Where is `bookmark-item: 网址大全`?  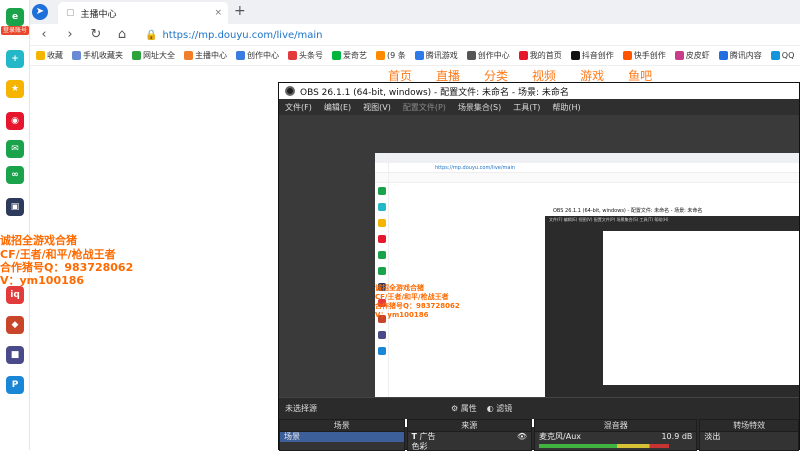
bookmark-item: 网址大全 is located at coordinates (153, 55).